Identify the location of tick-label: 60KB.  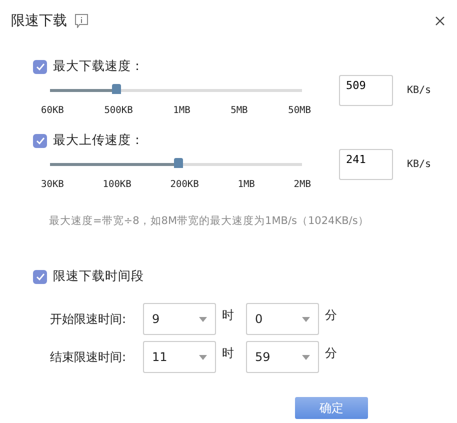
(52, 110).